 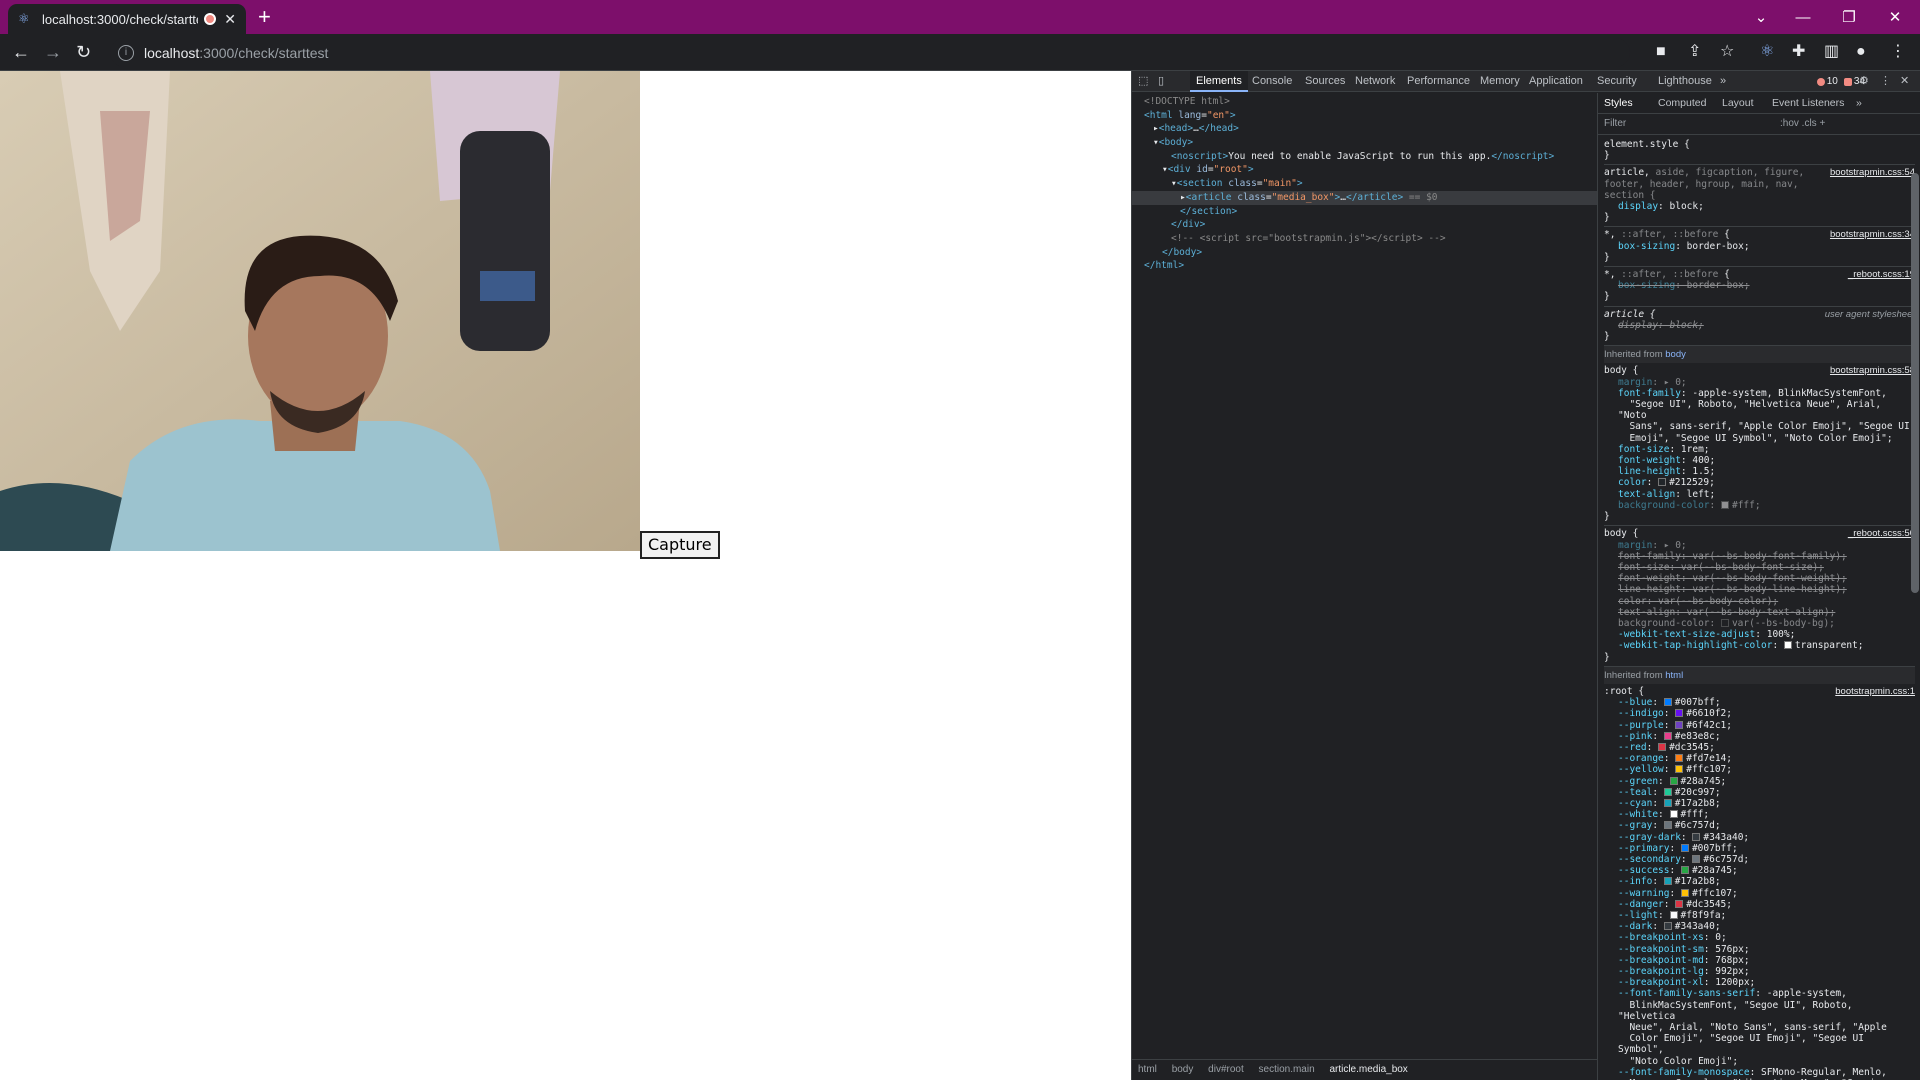 What do you see at coordinates (1820, 81) in the screenshot?
I see `error-icon` at bounding box center [1820, 81].